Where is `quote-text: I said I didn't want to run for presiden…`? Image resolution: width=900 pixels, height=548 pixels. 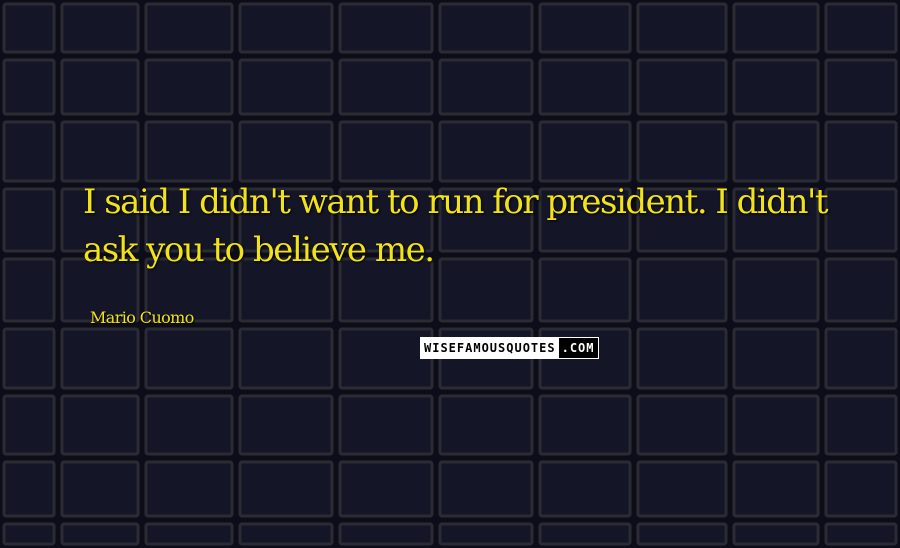
quote-text: I said I didn't want to run for presiden… is located at coordinates (455, 226).